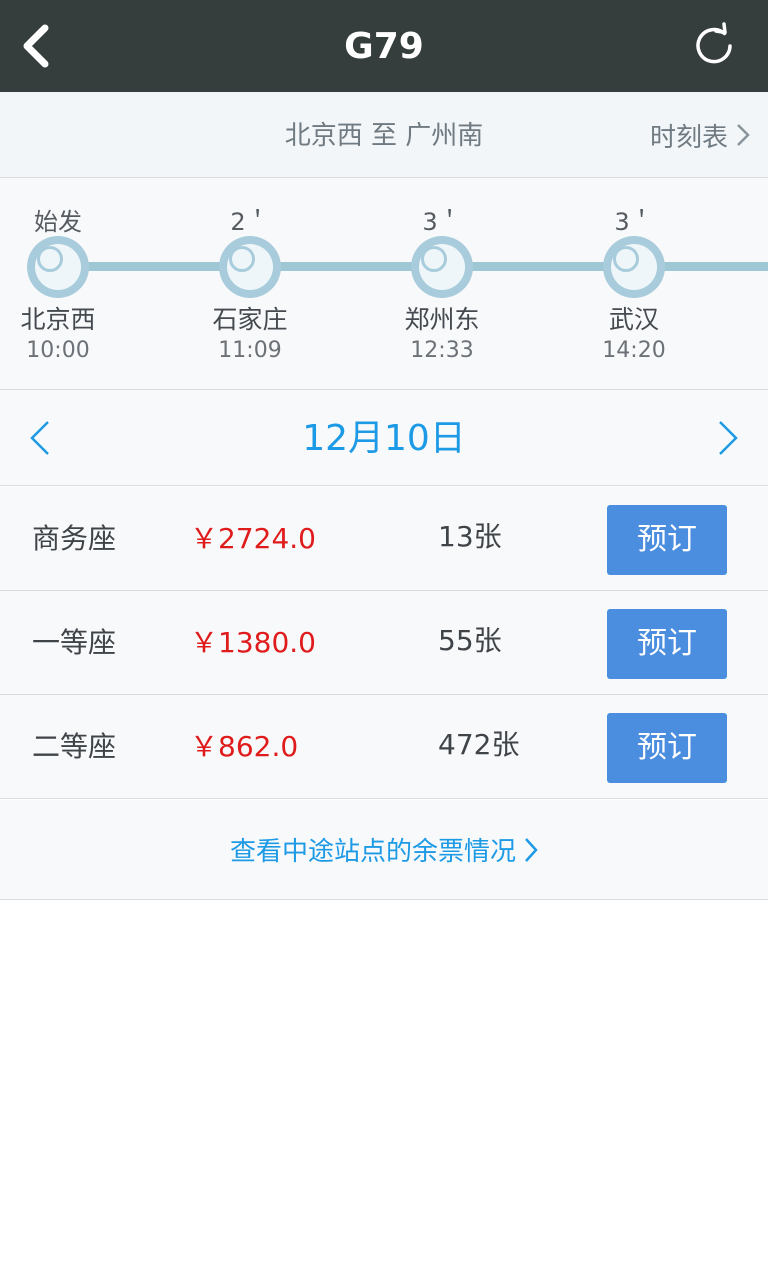  Describe the element at coordinates (244, 746) in the screenshot. I see `seat-price: ￥862.0` at that location.